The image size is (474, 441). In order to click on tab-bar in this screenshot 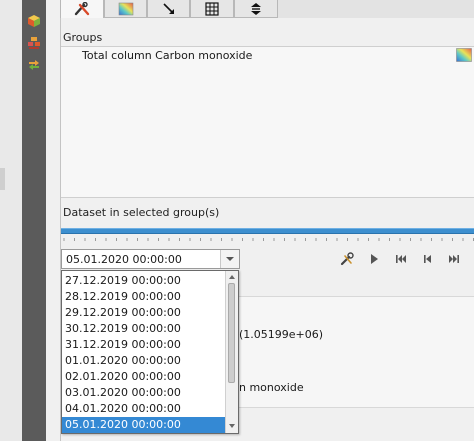, I will do `click(267, 9)`.